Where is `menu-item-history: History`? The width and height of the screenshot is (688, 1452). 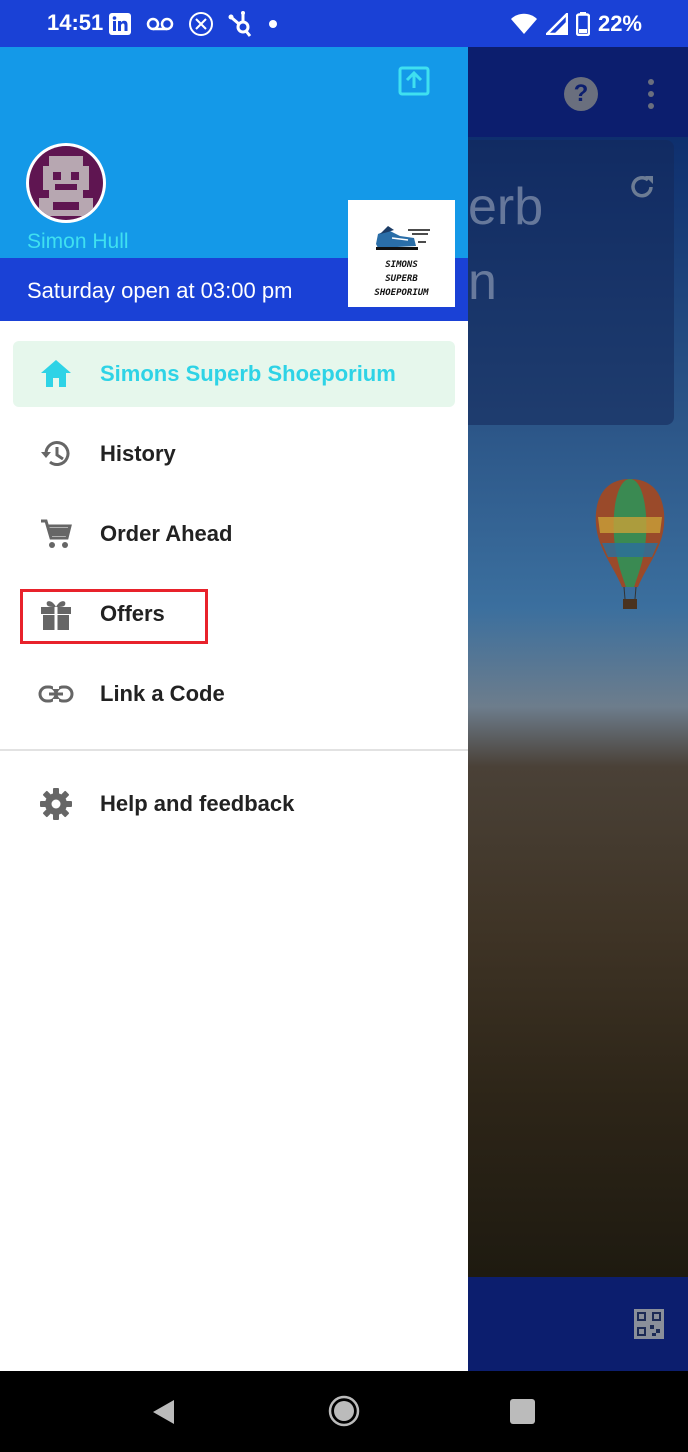
menu-item-history: History is located at coordinates (234, 454).